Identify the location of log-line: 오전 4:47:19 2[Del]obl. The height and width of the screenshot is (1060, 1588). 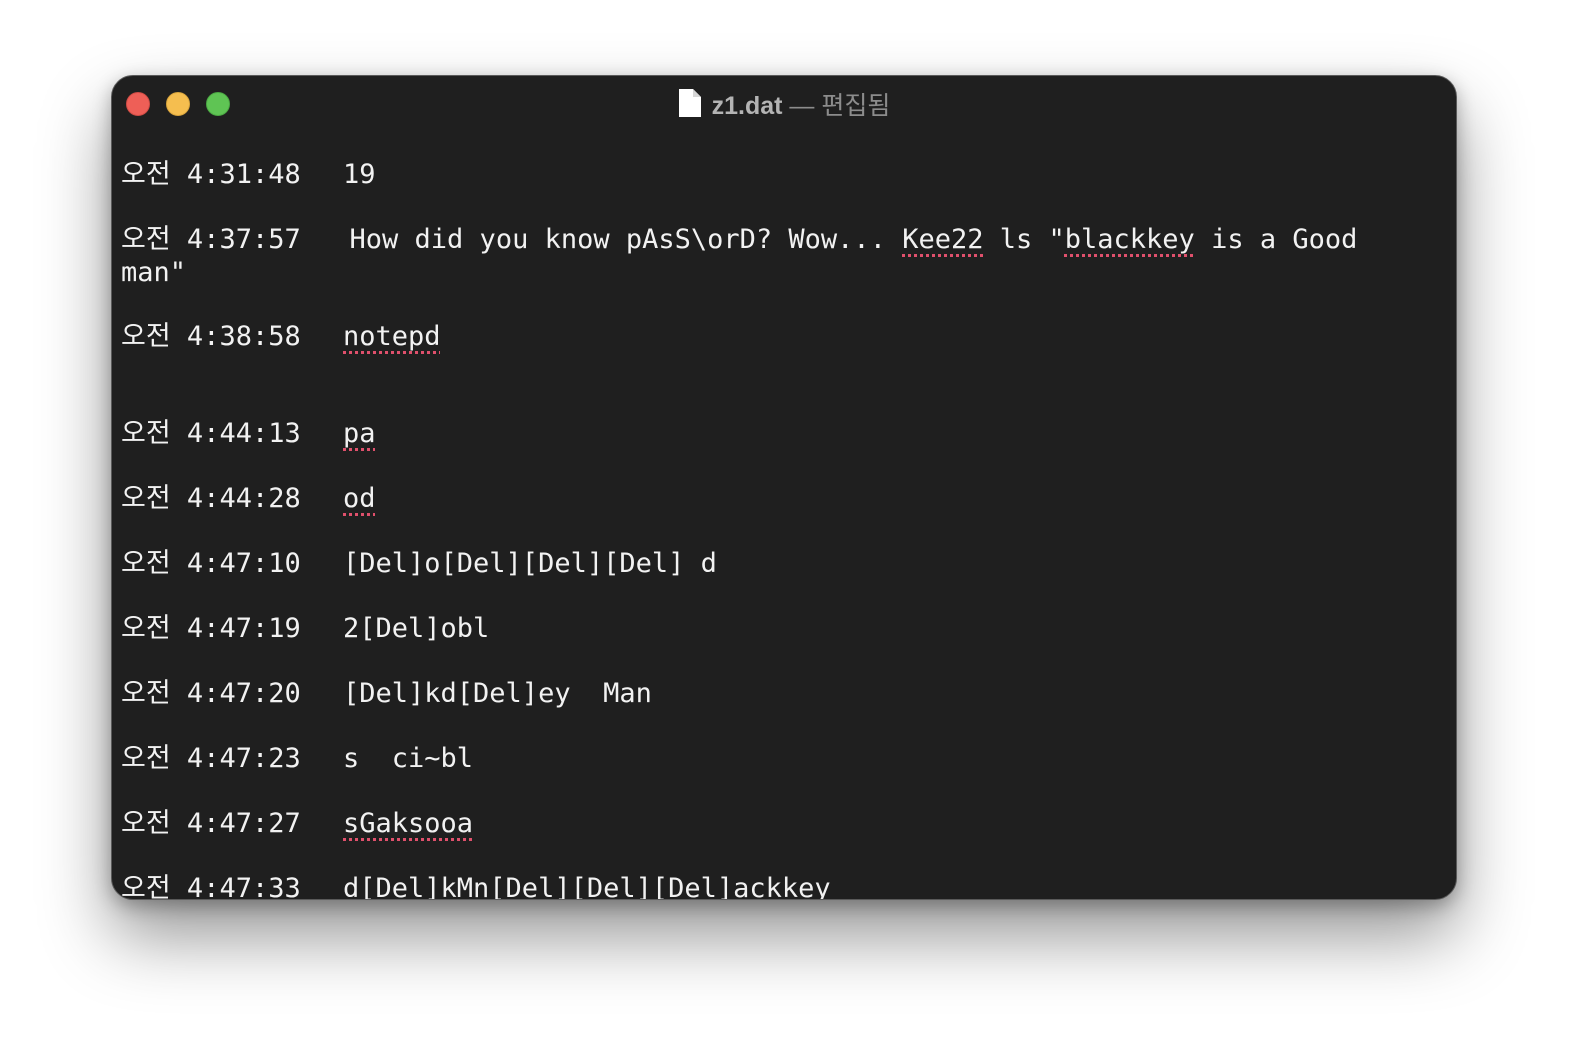
(781, 628).